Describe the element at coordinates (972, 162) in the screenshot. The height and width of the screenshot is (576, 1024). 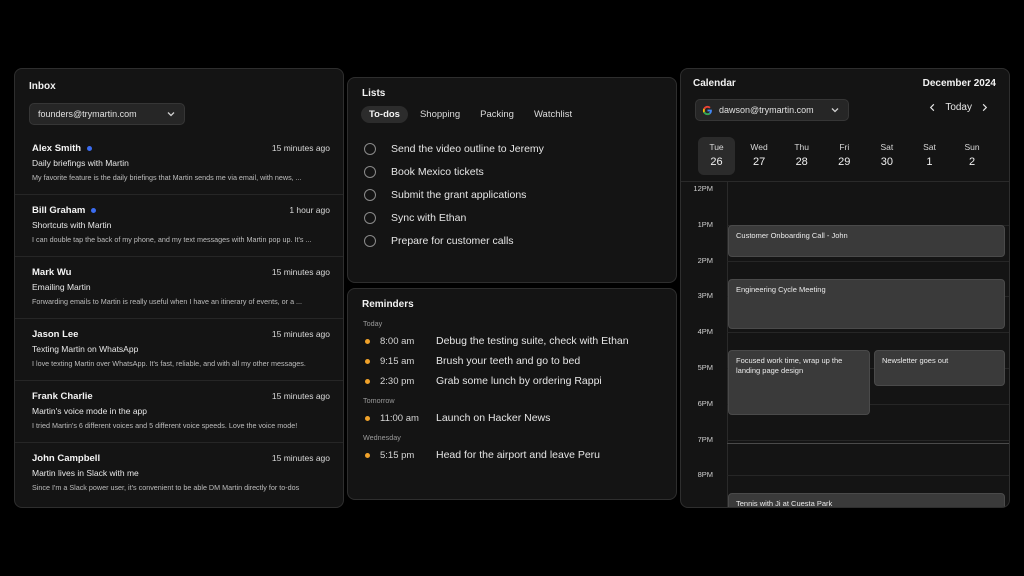
I see `day-number: 2` at that location.